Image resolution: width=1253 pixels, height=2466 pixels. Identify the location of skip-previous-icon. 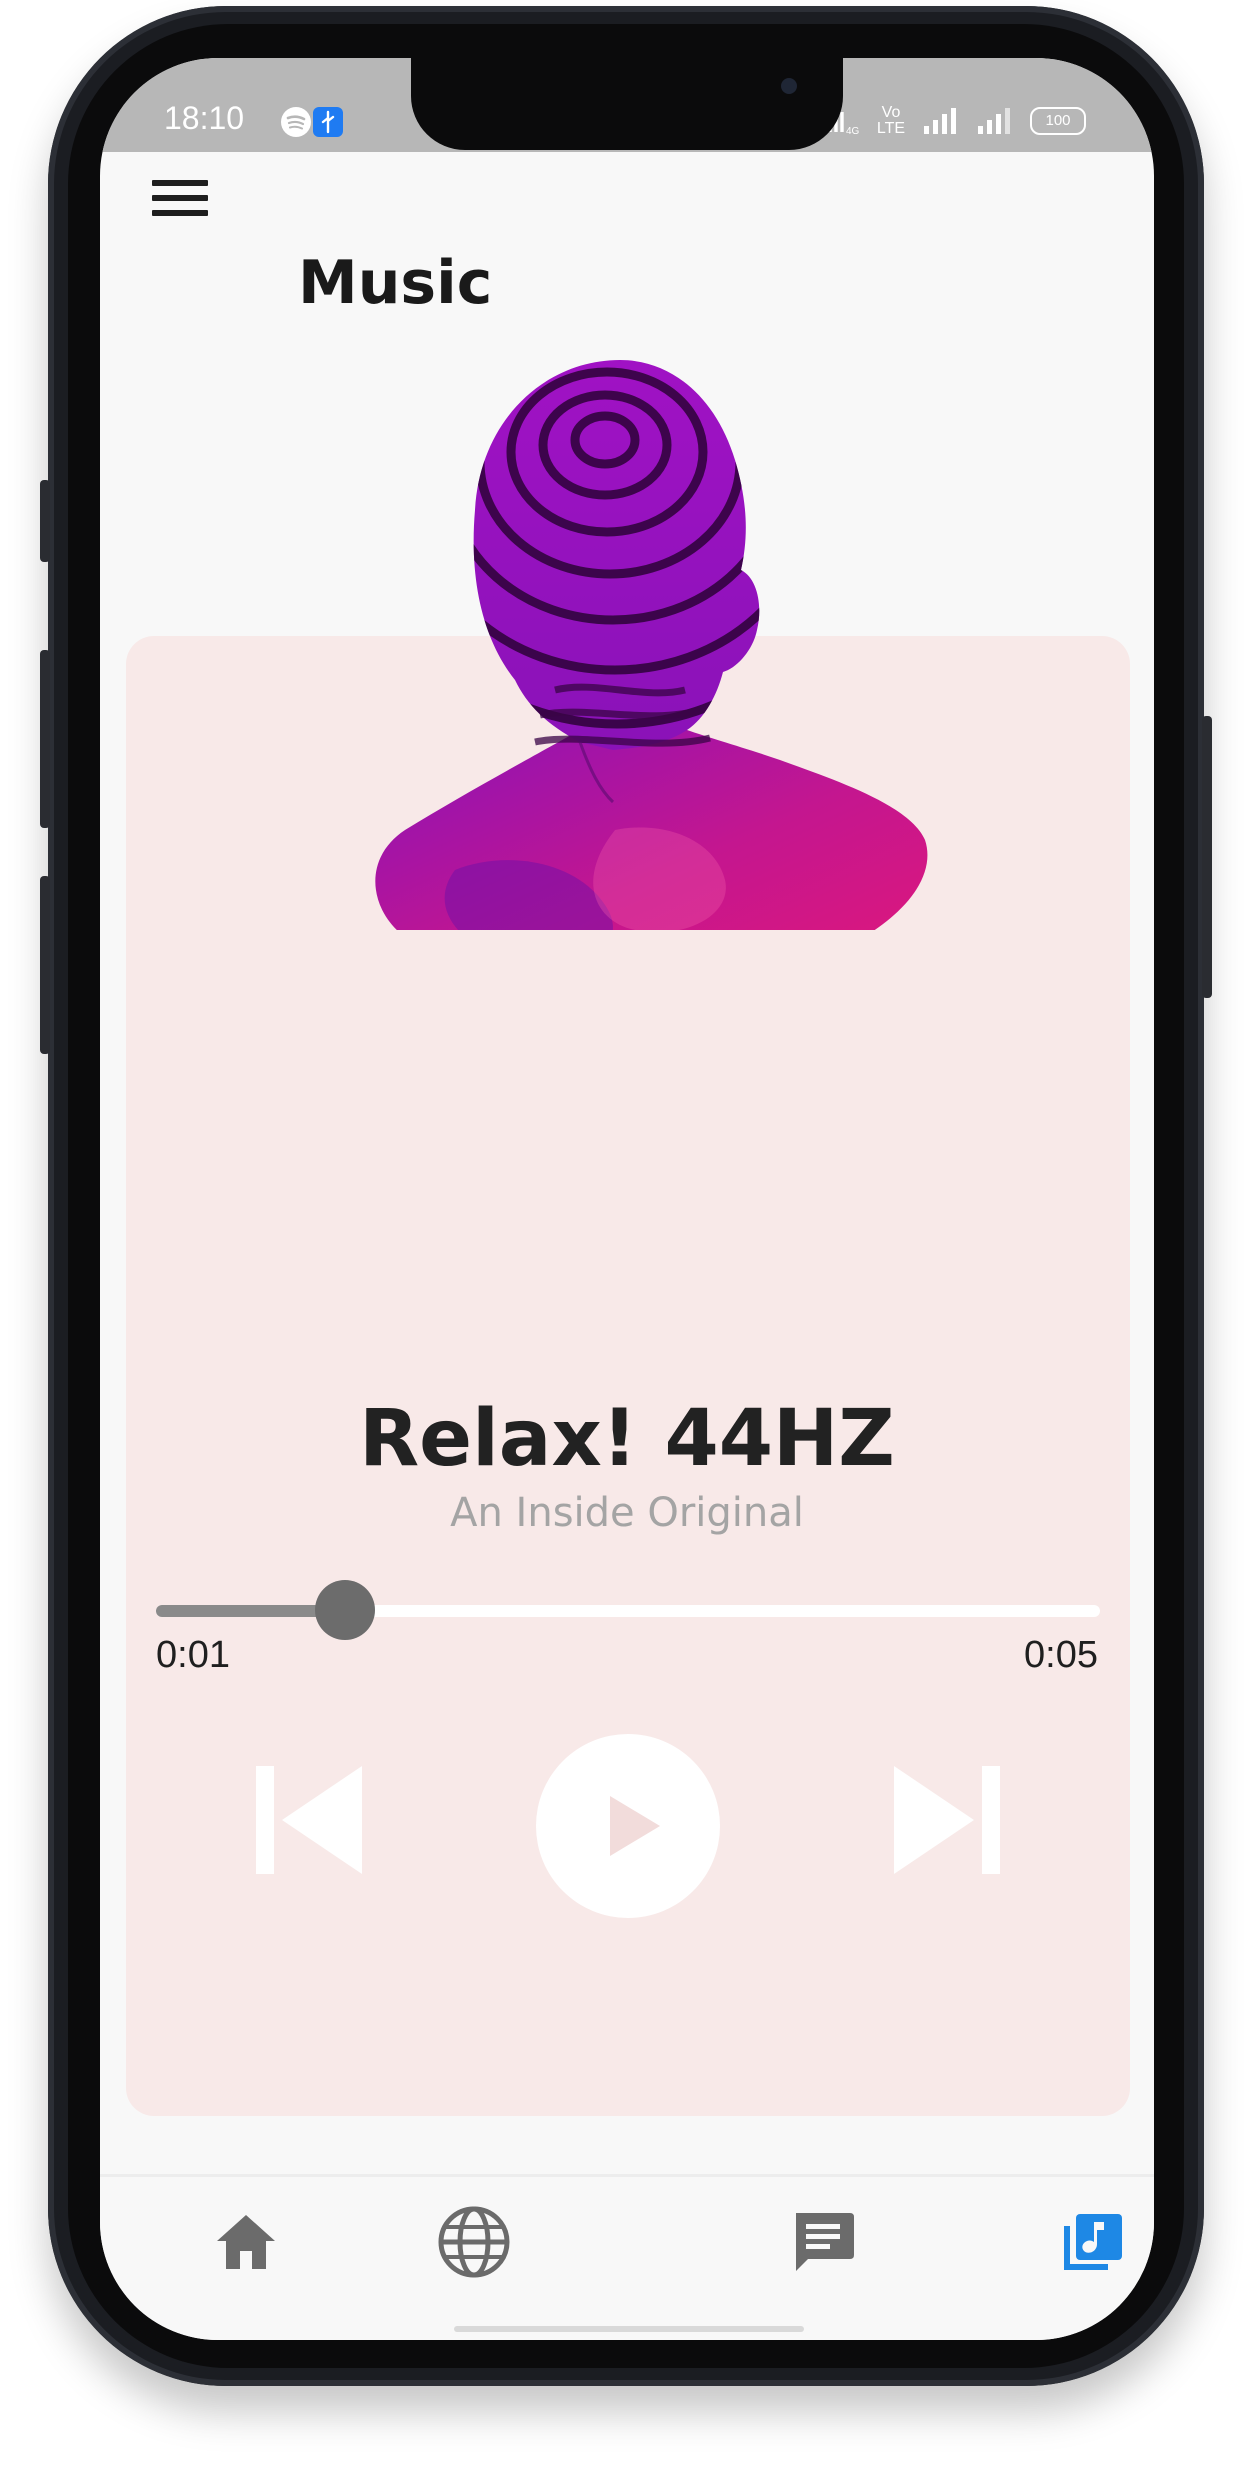
(309, 1820).